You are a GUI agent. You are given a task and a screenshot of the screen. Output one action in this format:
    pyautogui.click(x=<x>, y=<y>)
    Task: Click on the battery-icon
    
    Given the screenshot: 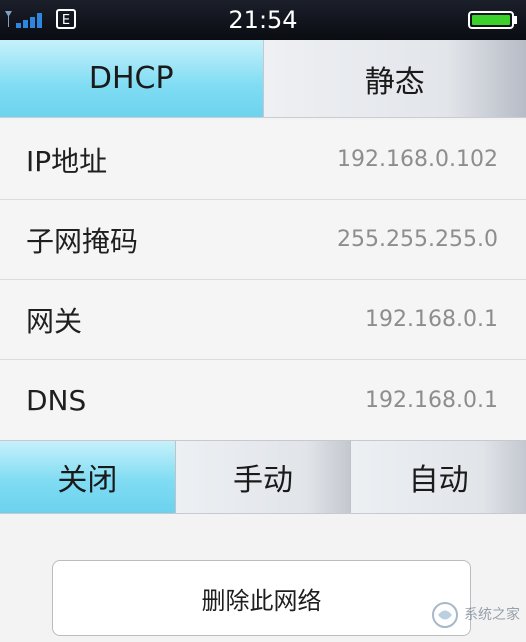 What is the action you would take?
    pyautogui.click(x=492, y=20)
    